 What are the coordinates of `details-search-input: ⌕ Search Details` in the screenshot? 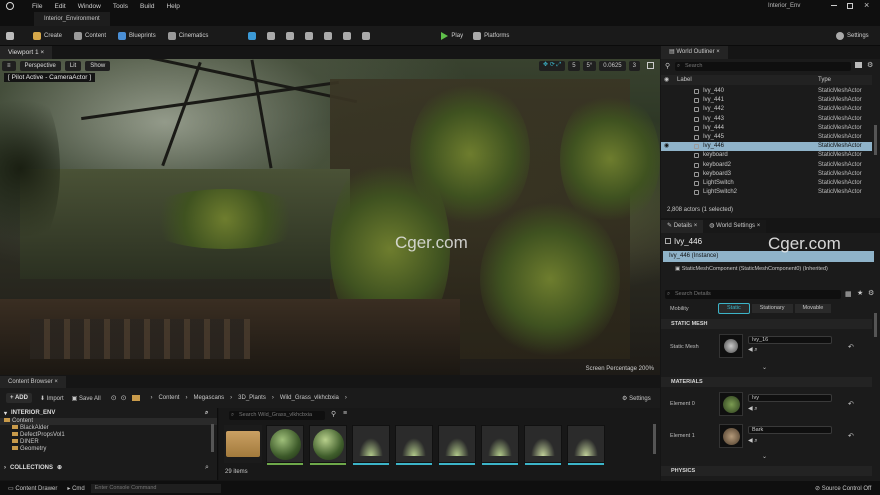 It's located at (753, 294).